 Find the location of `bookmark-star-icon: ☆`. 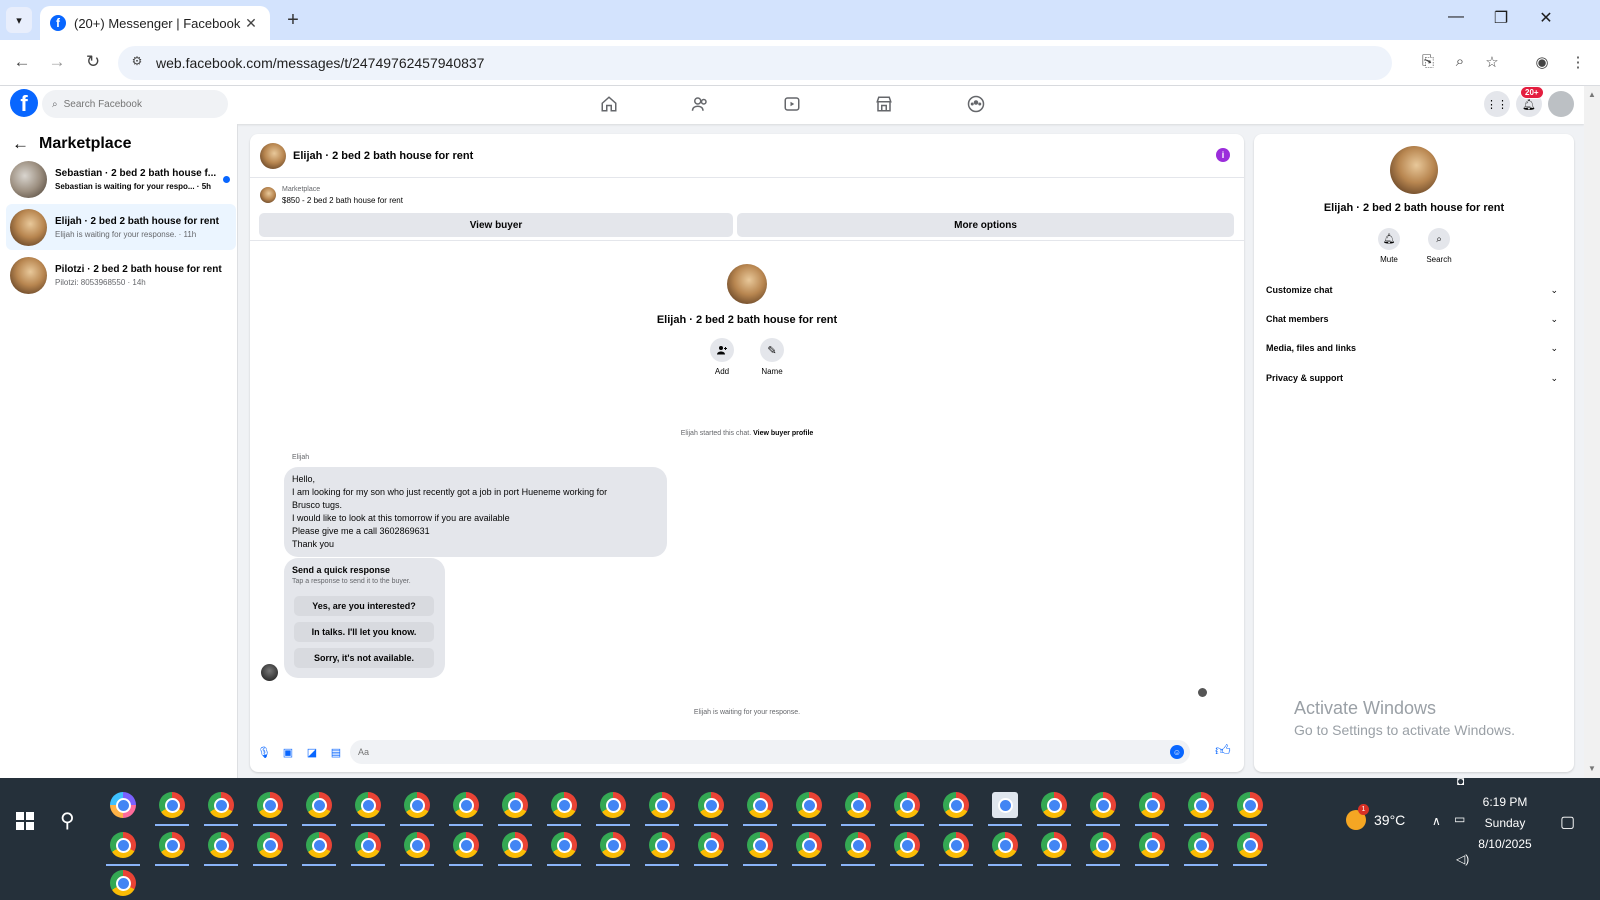

bookmark-star-icon: ☆ is located at coordinates (1492, 62).